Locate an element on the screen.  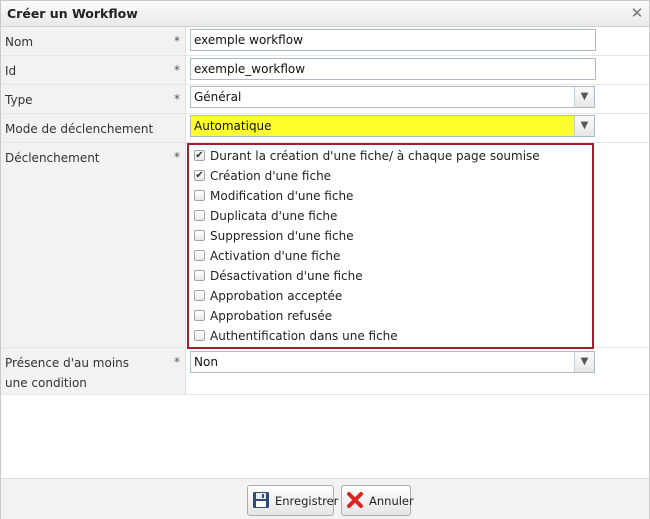
cancel-button: Annuler is located at coordinates (377, 500).